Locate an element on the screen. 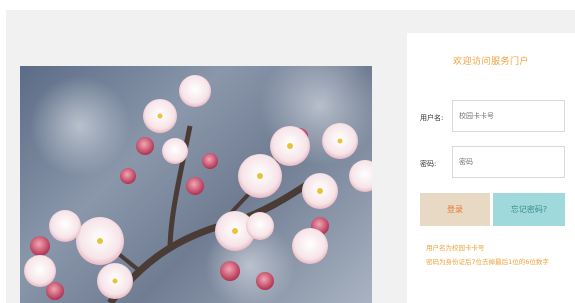  login-button: 登录 is located at coordinates (455, 209).